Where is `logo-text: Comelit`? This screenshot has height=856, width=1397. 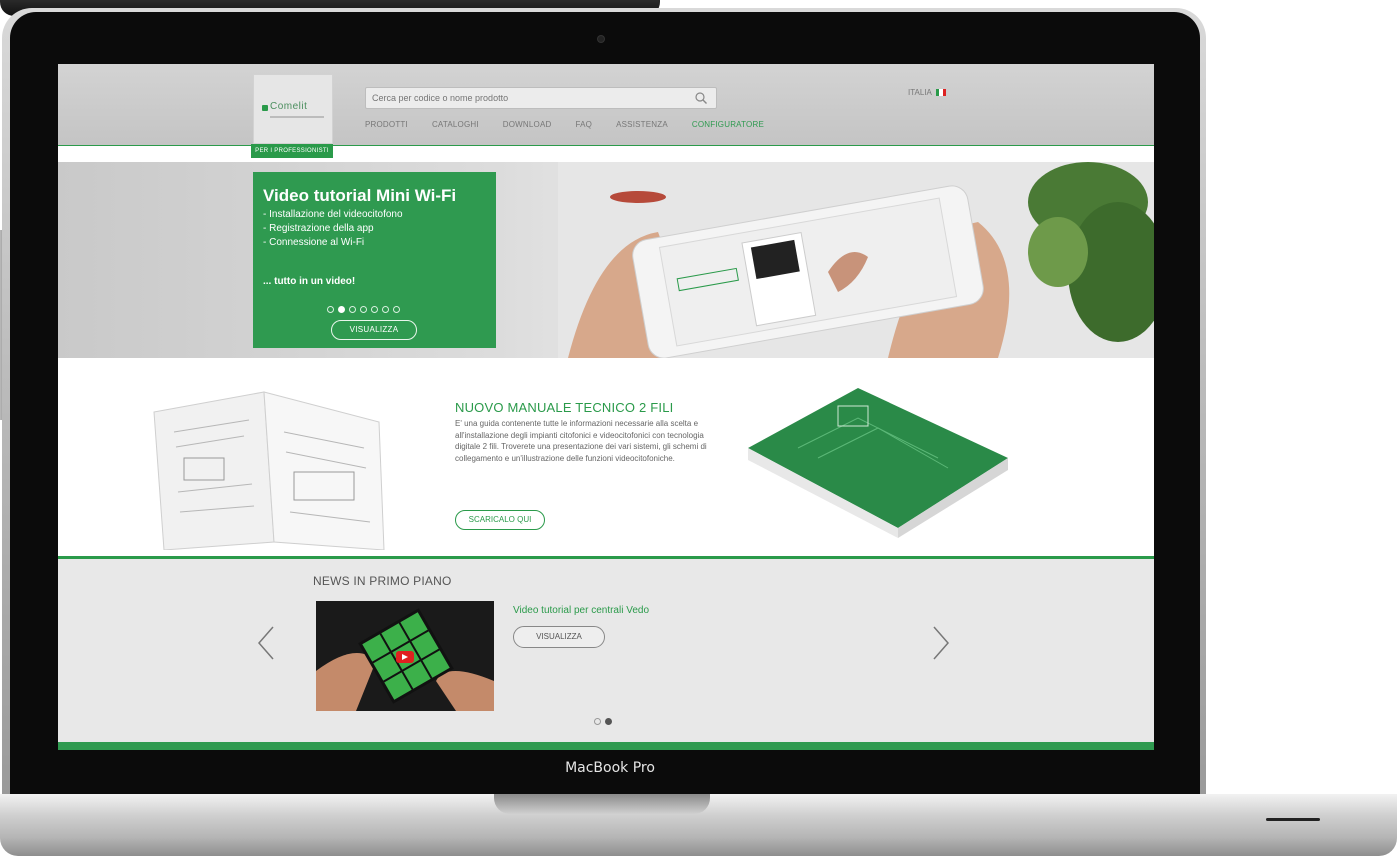
logo-text: Comelit is located at coordinates (289, 106).